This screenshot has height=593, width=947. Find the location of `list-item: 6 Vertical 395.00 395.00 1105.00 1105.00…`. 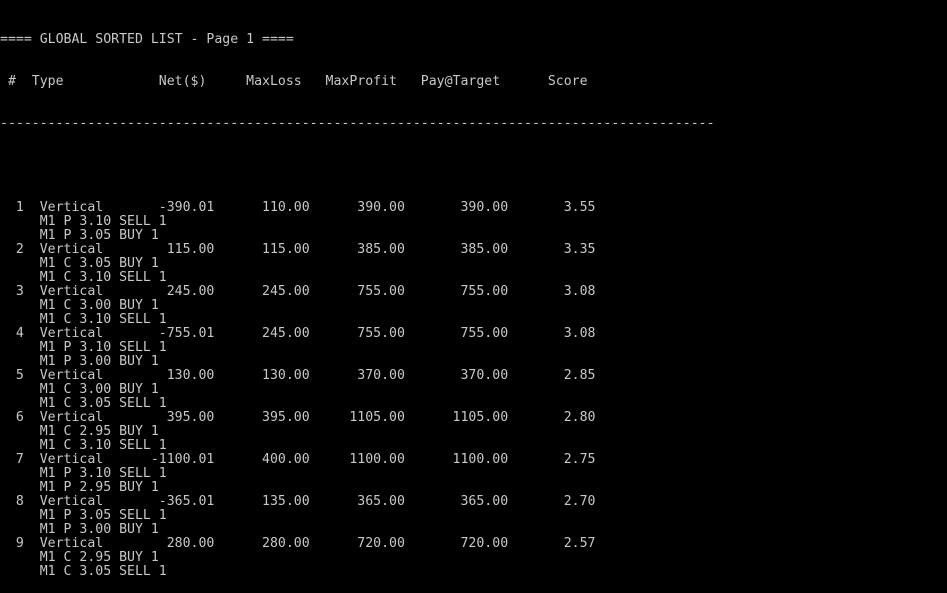

list-item: 6 Vertical 395.00 395.00 1105.00 1105.00… is located at coordinates (473, 432).